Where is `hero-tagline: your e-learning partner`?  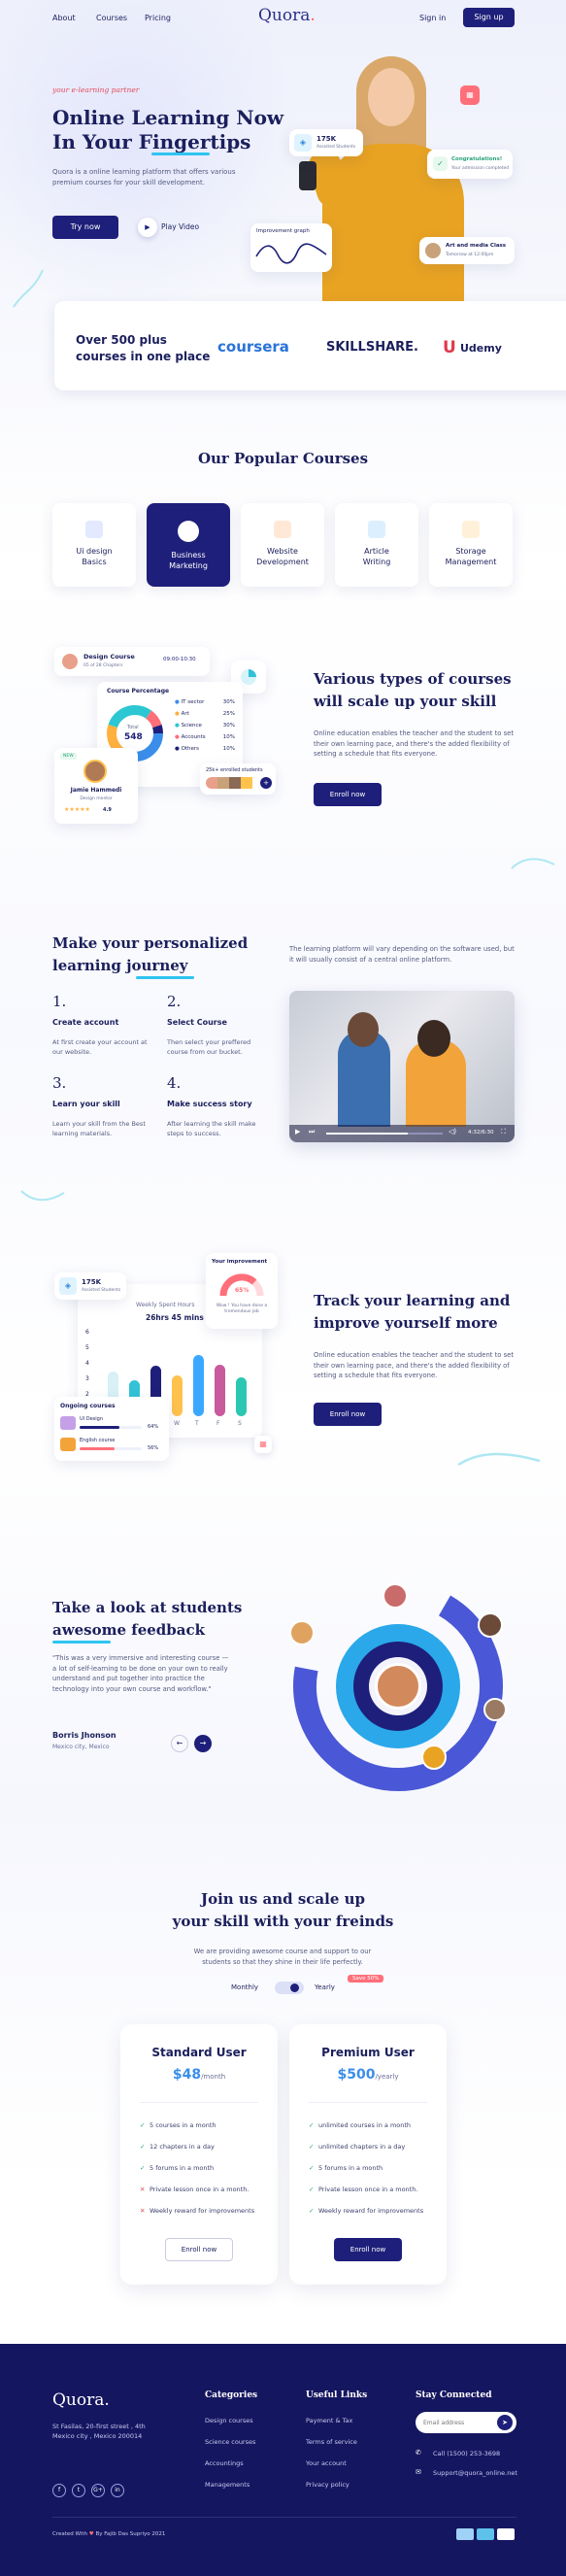
hero-tagline: your e-learning partner is located at coordinates (96, 89).